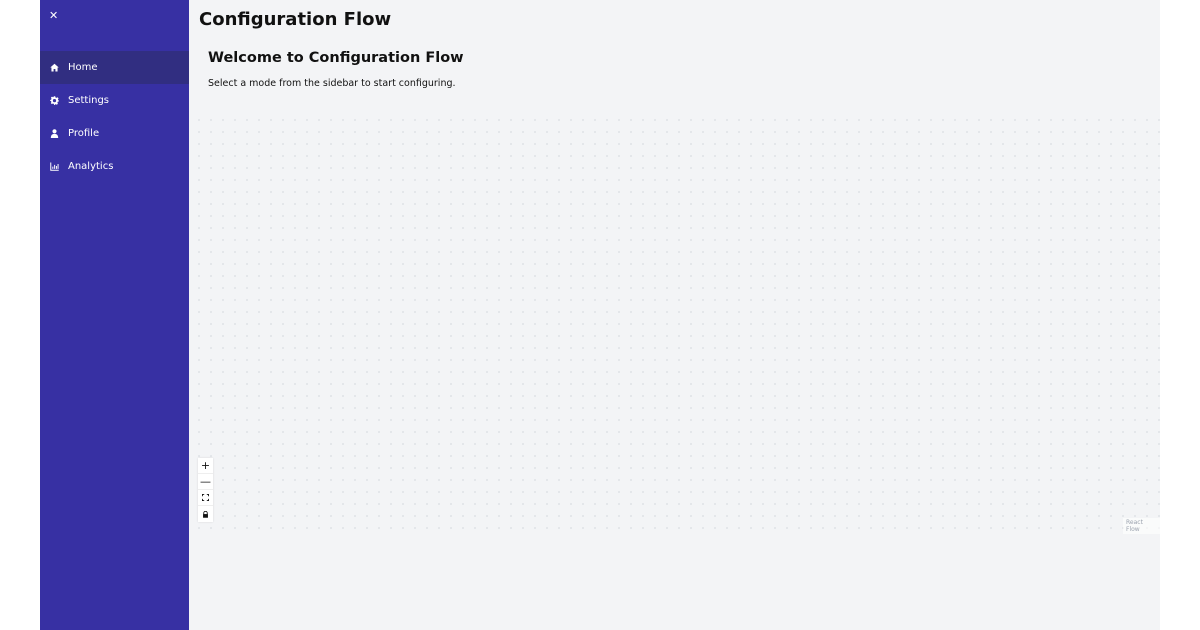  I want to click on home-icon, so click(54, 68).